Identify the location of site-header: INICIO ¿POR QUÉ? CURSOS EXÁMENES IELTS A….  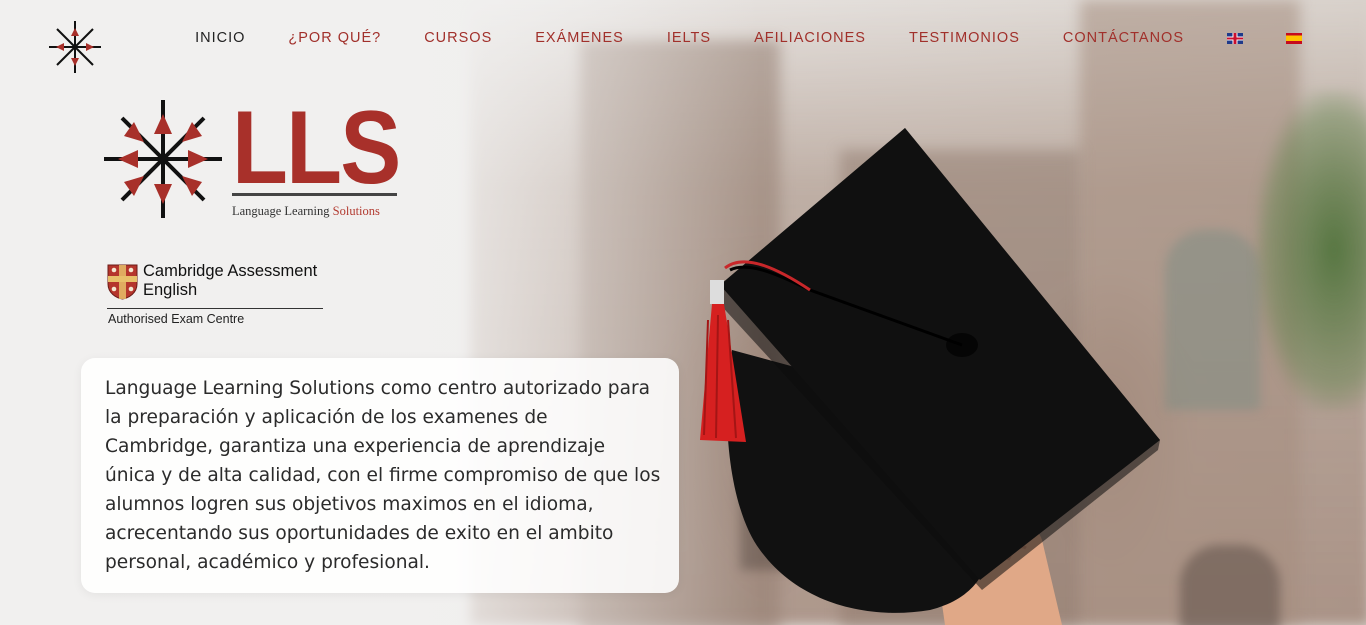
(683, 40).